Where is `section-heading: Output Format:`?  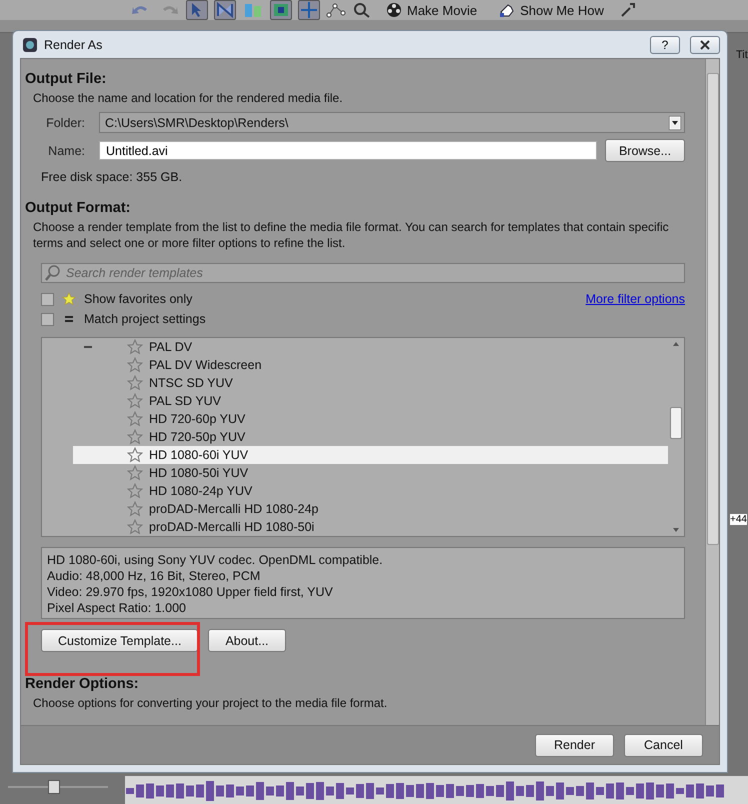 section-heading: Output Format: is located at coordinates (78, 208).